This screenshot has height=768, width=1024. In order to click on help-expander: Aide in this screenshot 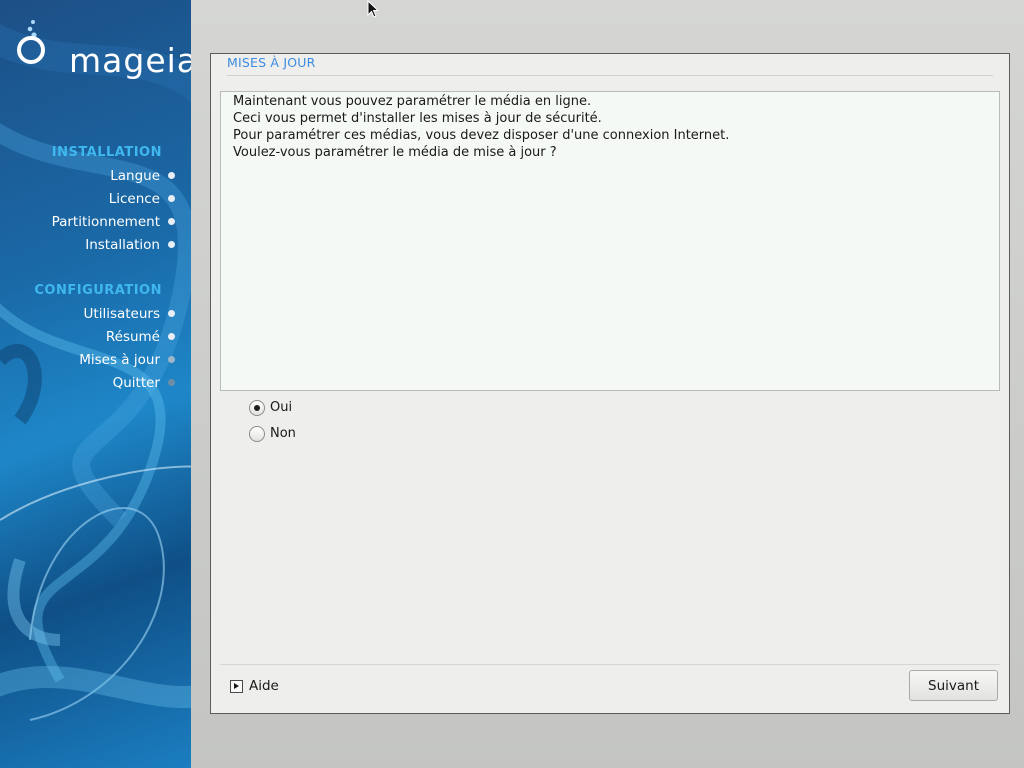, I will do `click(254, 686)`.